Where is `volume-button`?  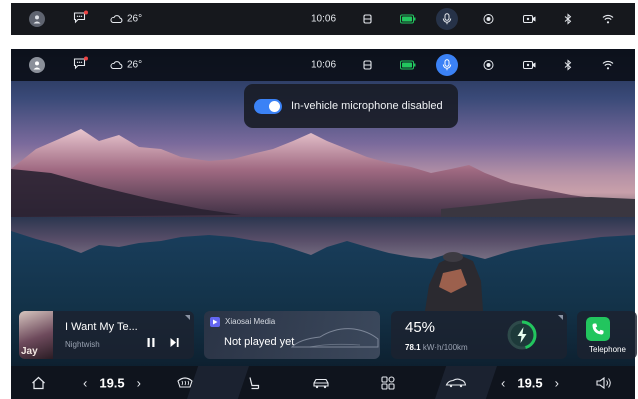
volume-button is located at coordinates (604, 382).